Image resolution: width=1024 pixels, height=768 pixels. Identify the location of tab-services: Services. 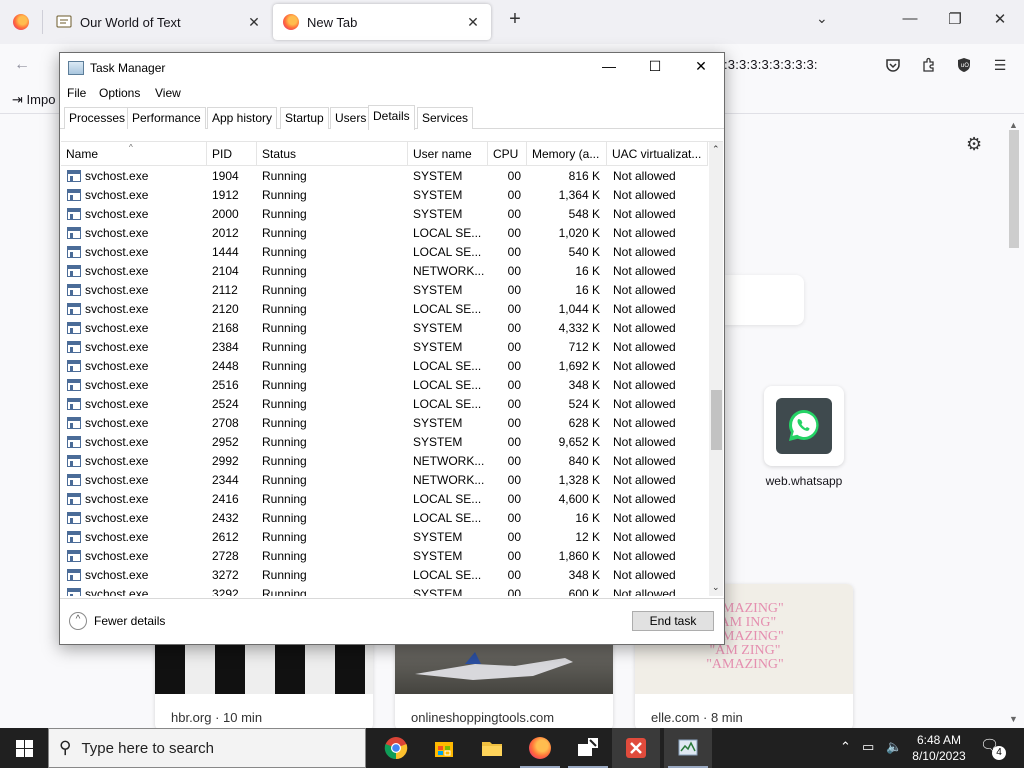
(445, 118).